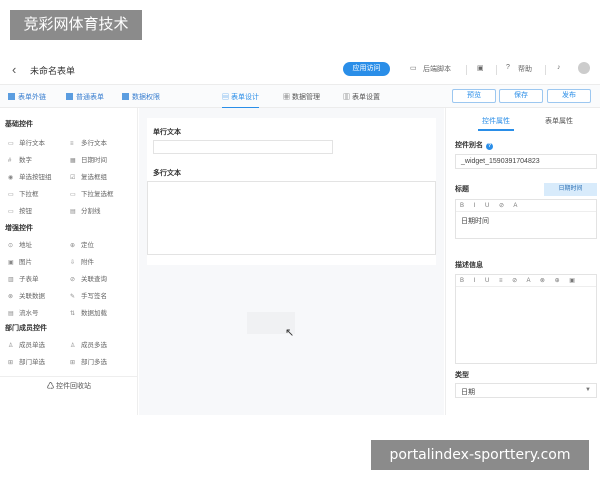  What do you see at coordinates (32, 362) in the screenshot?
I see `control-label: 部门单选` at bounding box center [32, 362].